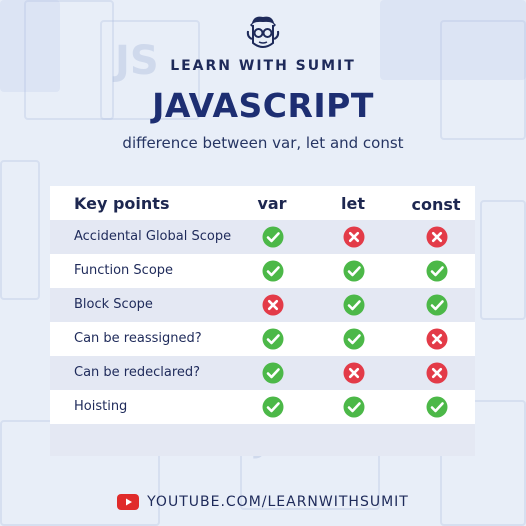  I want to click on header-const: const, so click(436, 204).